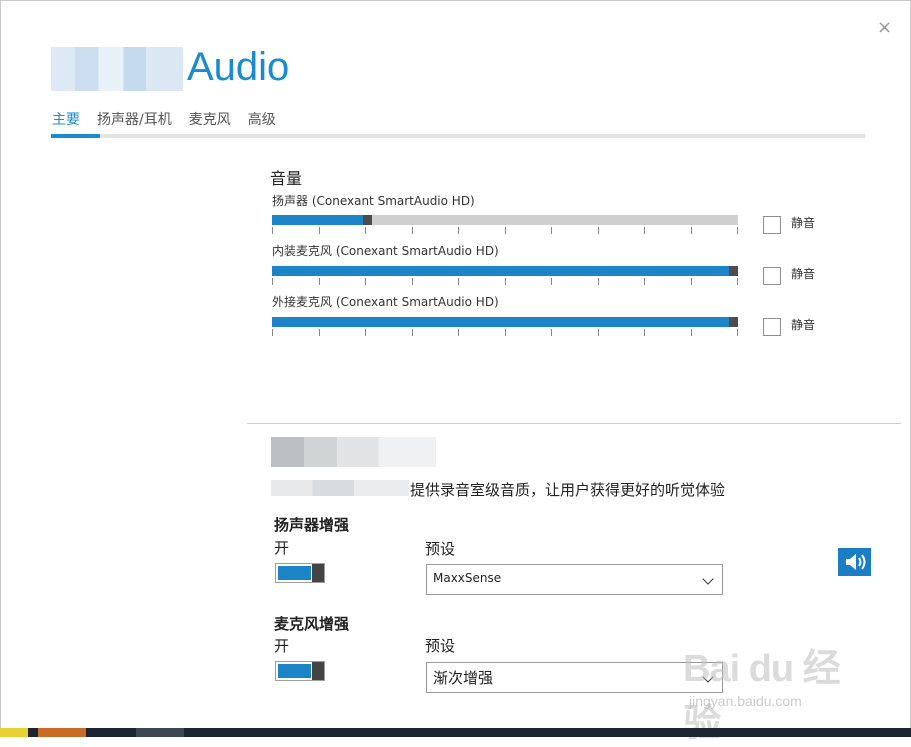  Describe the element at coordinates (440, 646) in the screenshot. I see `mic-preset-label: 预设` at that location.